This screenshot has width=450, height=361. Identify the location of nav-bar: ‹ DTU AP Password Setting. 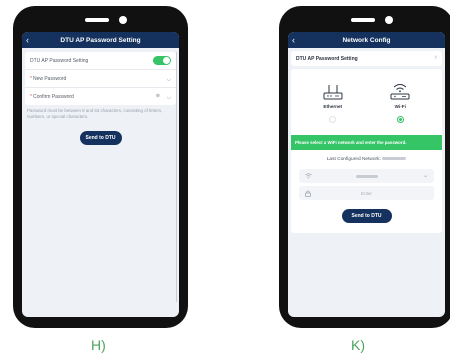
(100, 40).